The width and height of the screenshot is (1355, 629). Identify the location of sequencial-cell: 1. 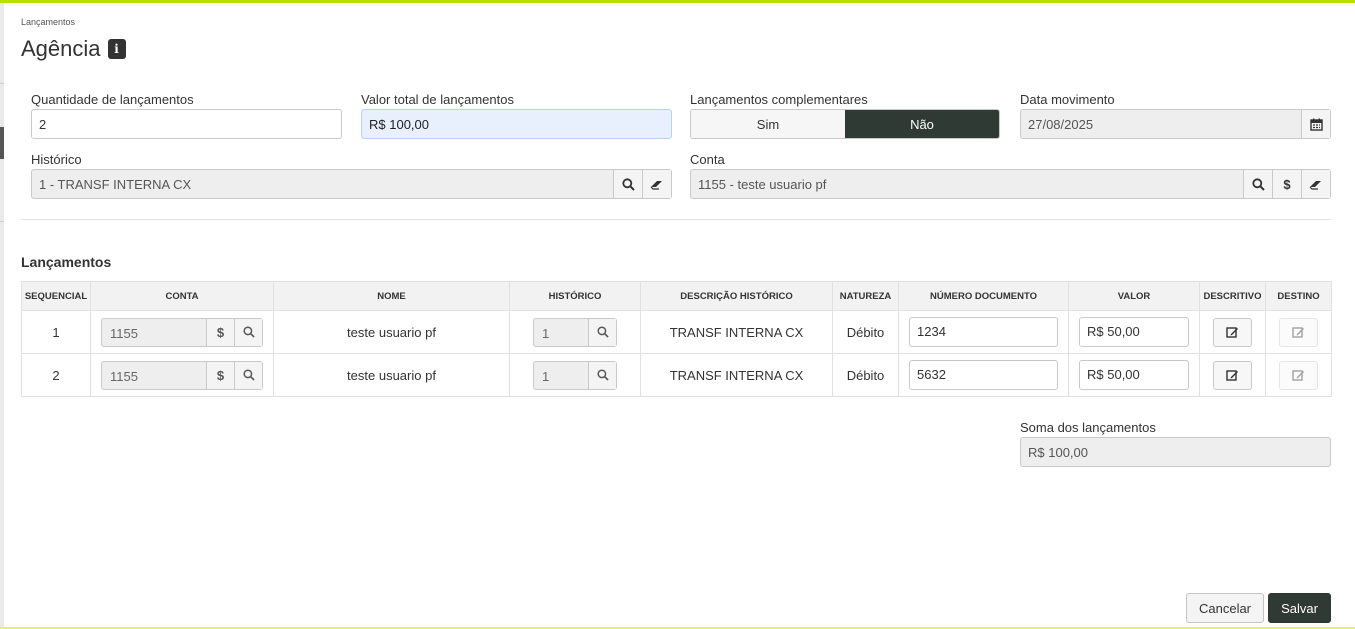
(56, 332).